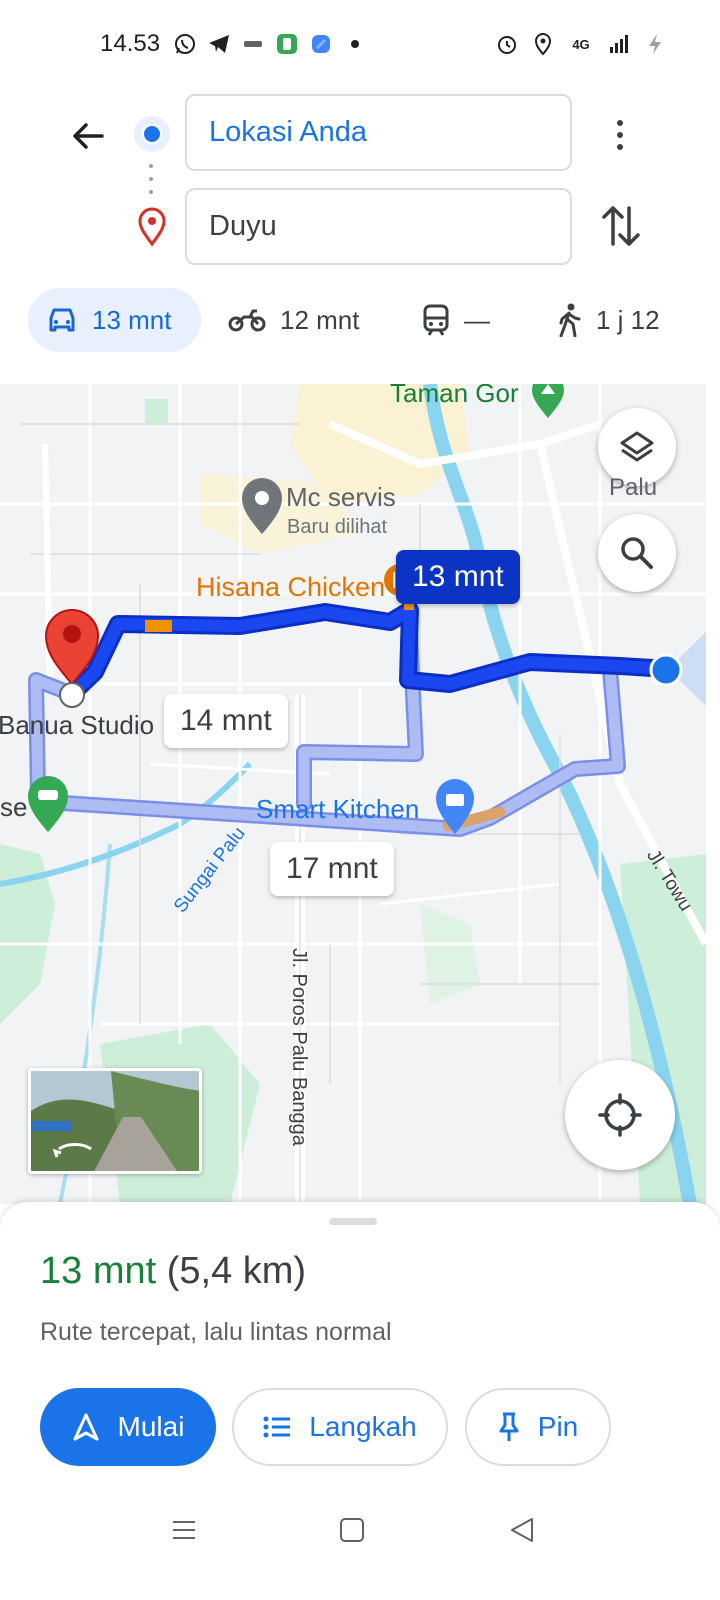 The image size is (720, 1600). What do you see at coordinates (132, 319) in the screenshot?
I see `tab-car-label: 13 mnt` at bounding box center [132, 319].